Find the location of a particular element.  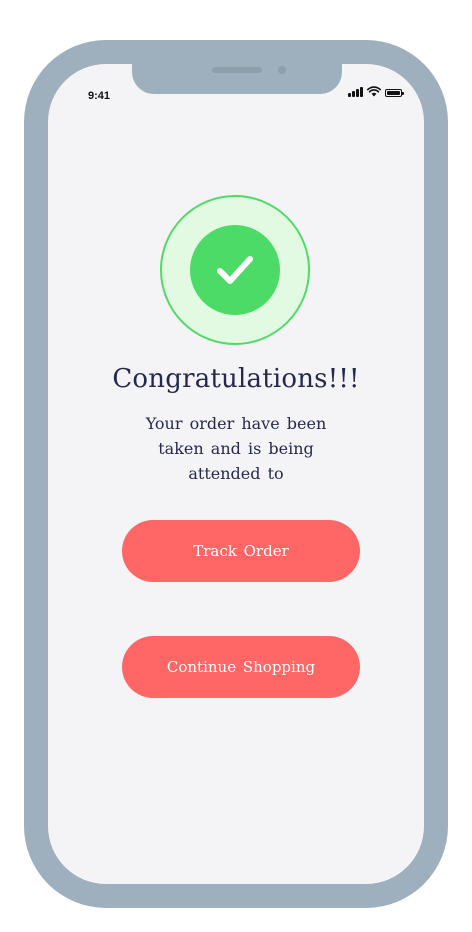

front-camera is located at coordinates (282, 70).